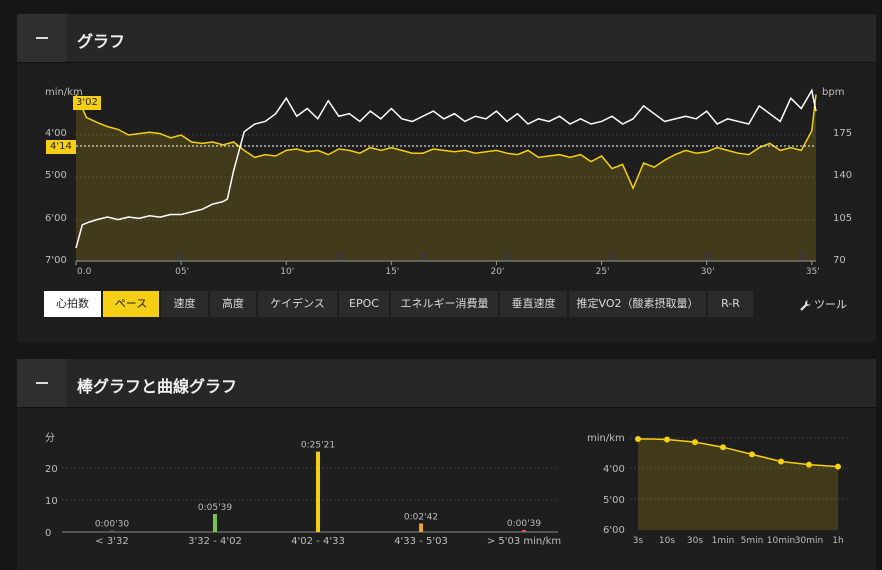  What do you see at coordinates (392, 272) in the screenshot?
I see `x-axis-tick: 15'` at bounding box center [392, 272].